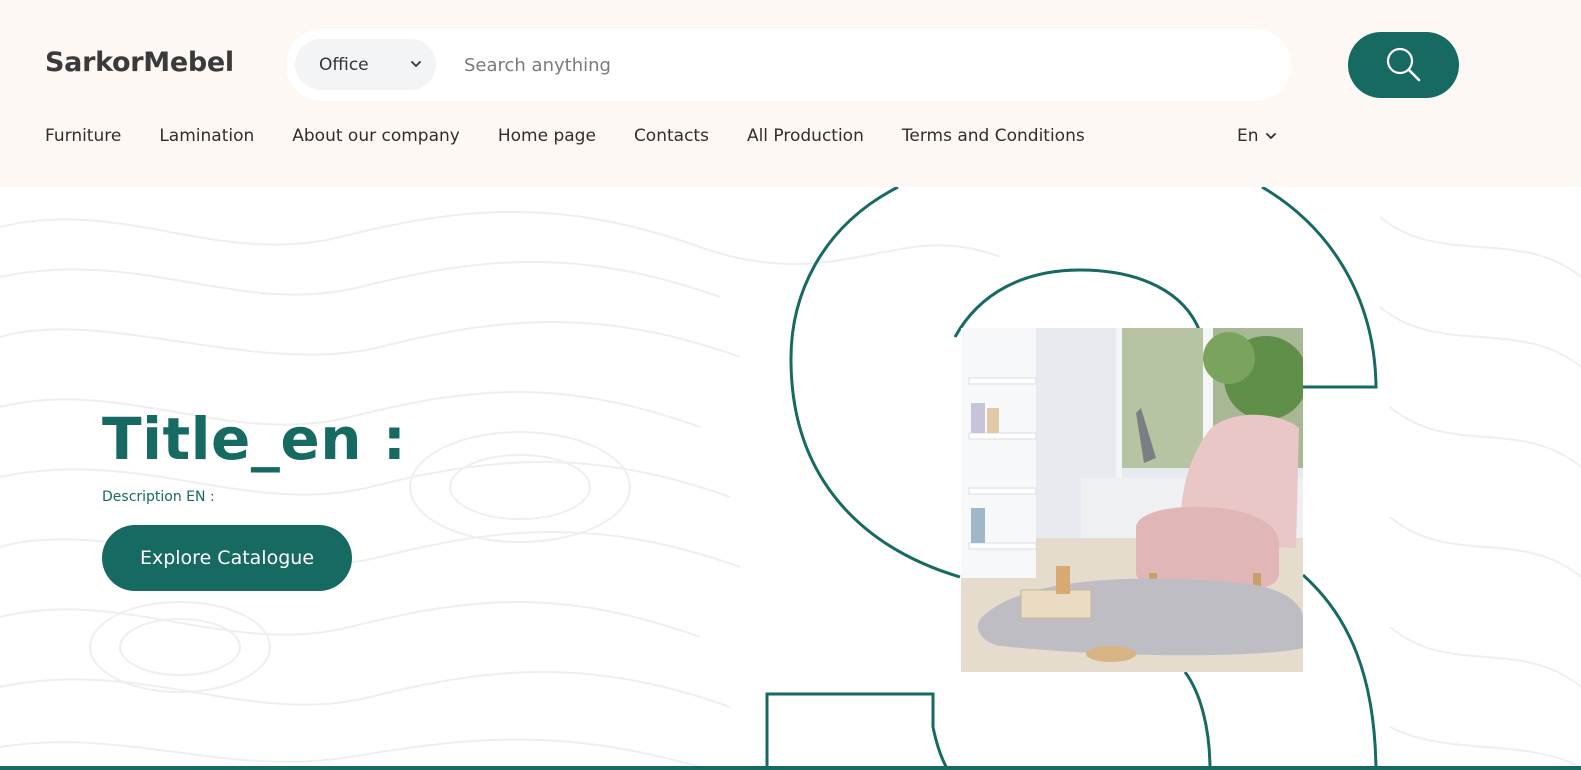  I want to click on search-input, so click(859, 65).